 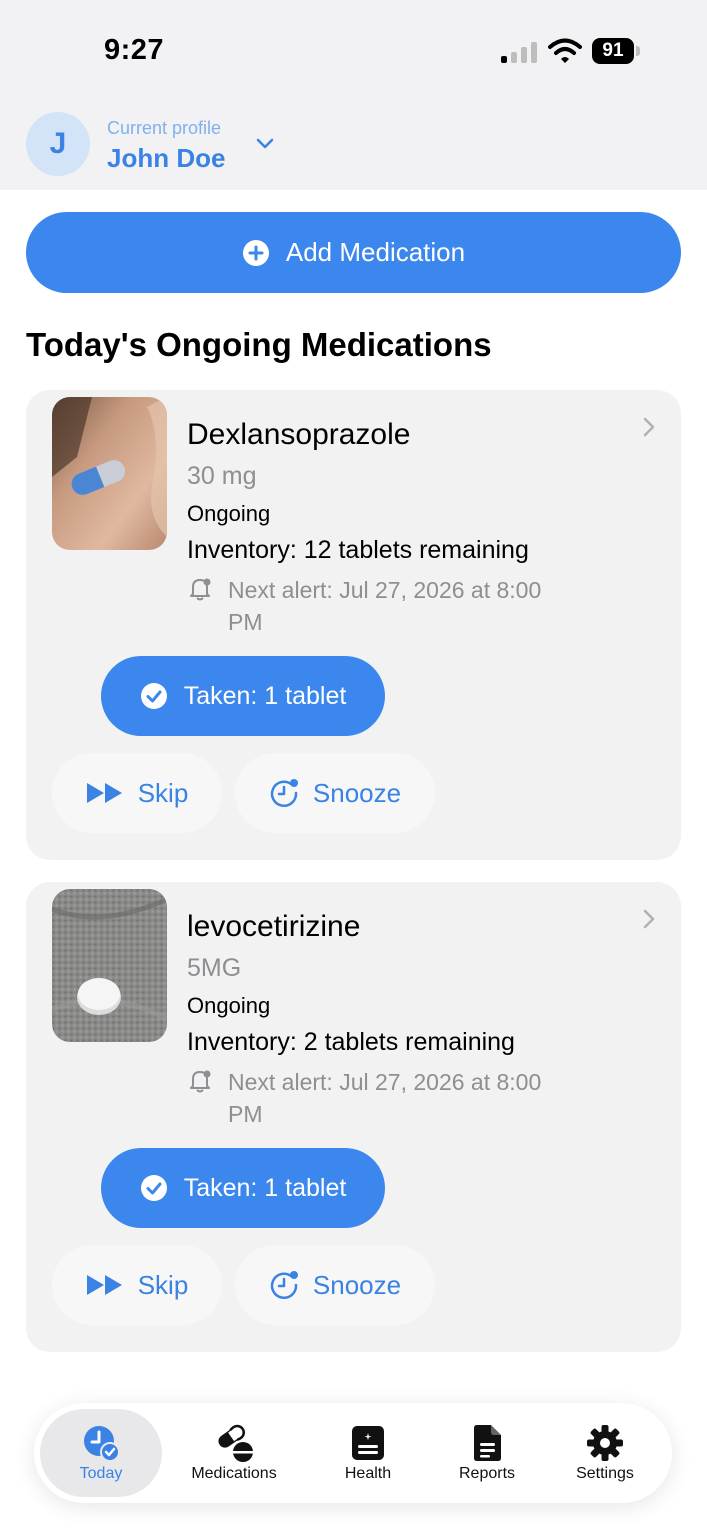 I want to click on section-title: Today's Ongoing Medications, so click(x=259, y=344).